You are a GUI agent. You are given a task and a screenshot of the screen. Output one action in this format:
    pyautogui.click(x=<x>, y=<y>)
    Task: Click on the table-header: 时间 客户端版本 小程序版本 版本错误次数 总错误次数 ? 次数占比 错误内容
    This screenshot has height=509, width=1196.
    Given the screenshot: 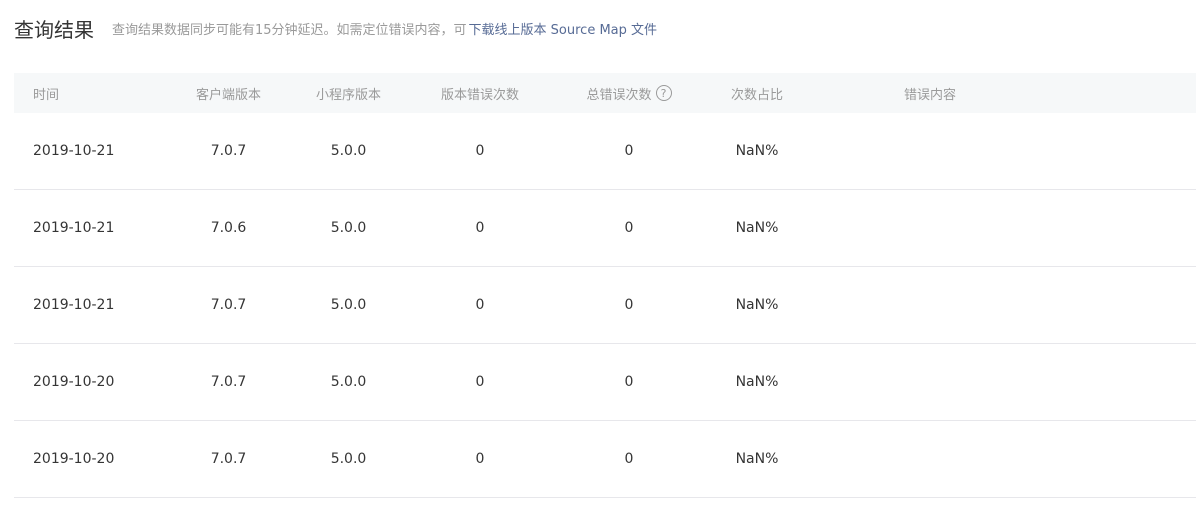 What is the action you would take?
    pyautogui.click(x=605, y=93)
    